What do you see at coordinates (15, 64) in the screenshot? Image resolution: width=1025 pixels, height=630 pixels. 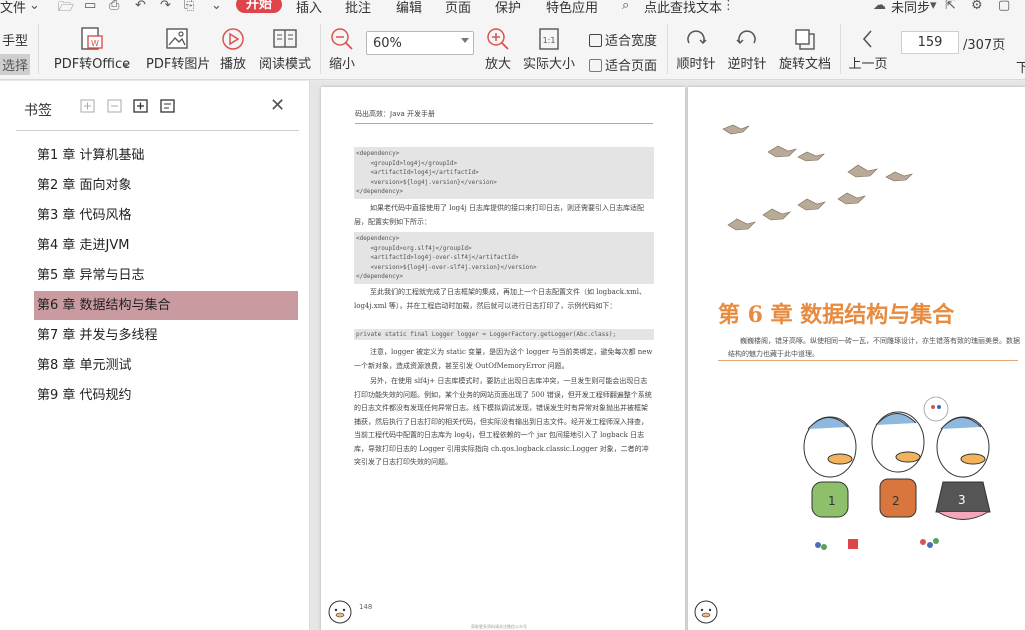 I see `select-tool-button: 选择` at bounding box center [15, 64].